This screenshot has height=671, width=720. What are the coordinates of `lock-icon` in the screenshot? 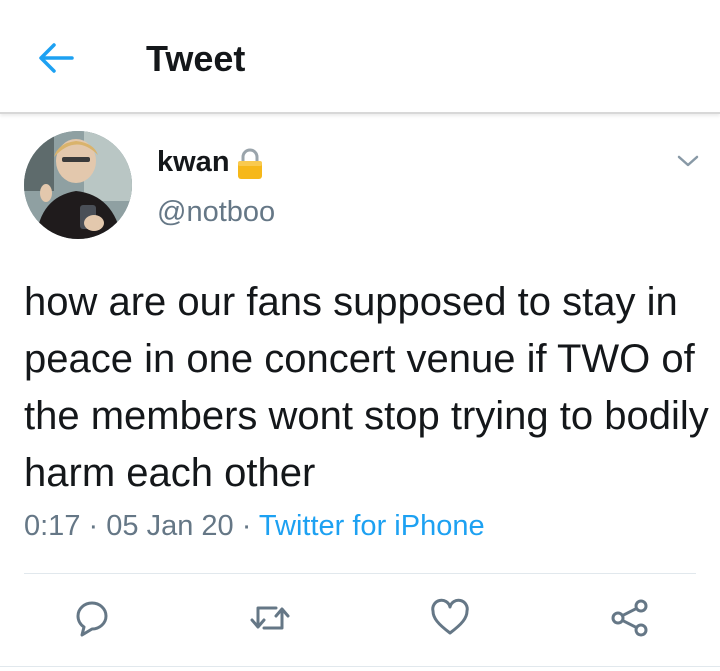 It's located at (250, 163).